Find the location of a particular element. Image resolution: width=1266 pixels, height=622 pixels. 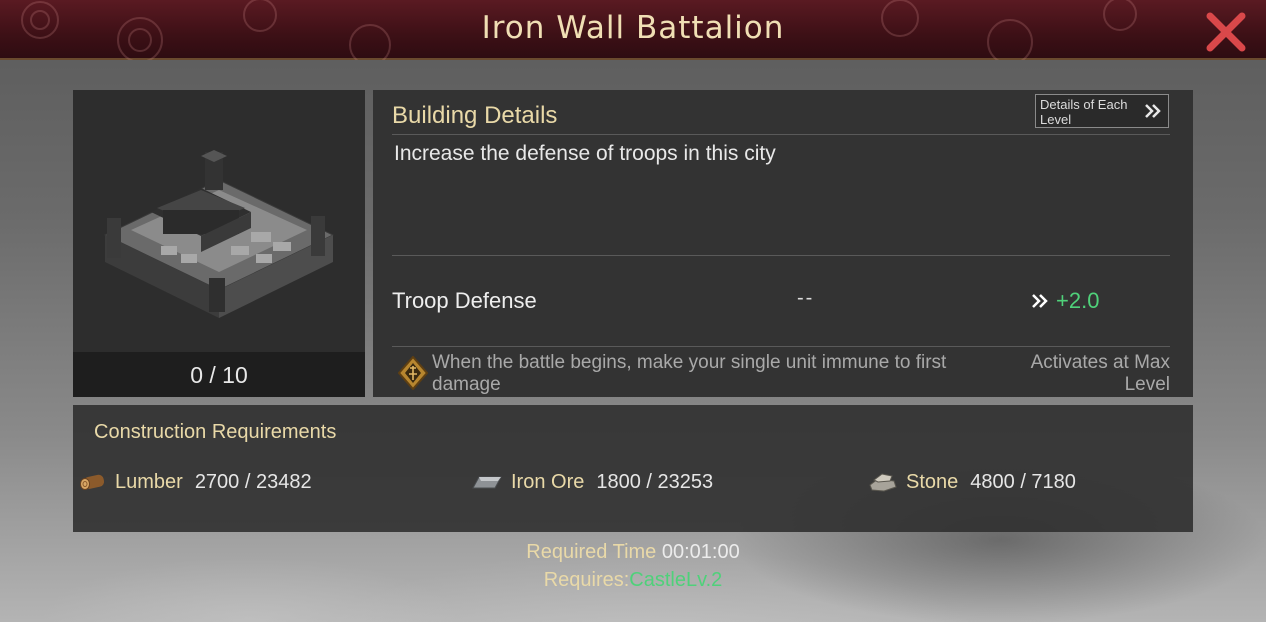

page-title: Iron Wall Battalion is located at coordinates (633, 28).